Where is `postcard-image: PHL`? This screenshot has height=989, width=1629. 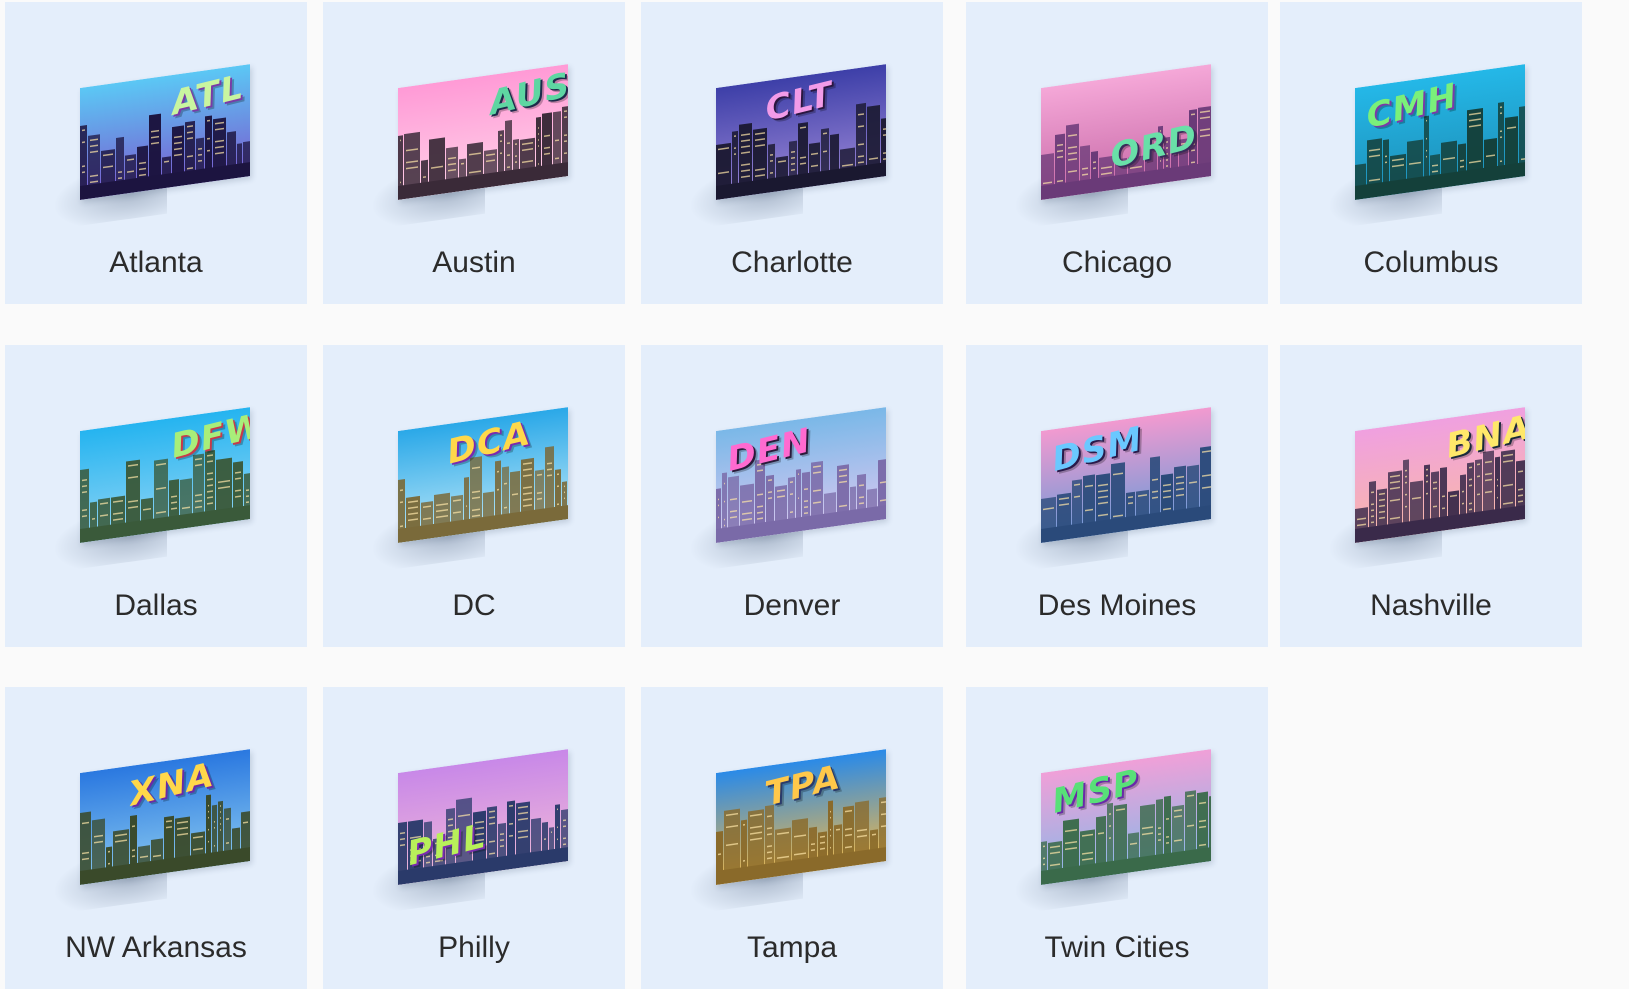 postcard-image: PHL is located at coordinates (466, 832).